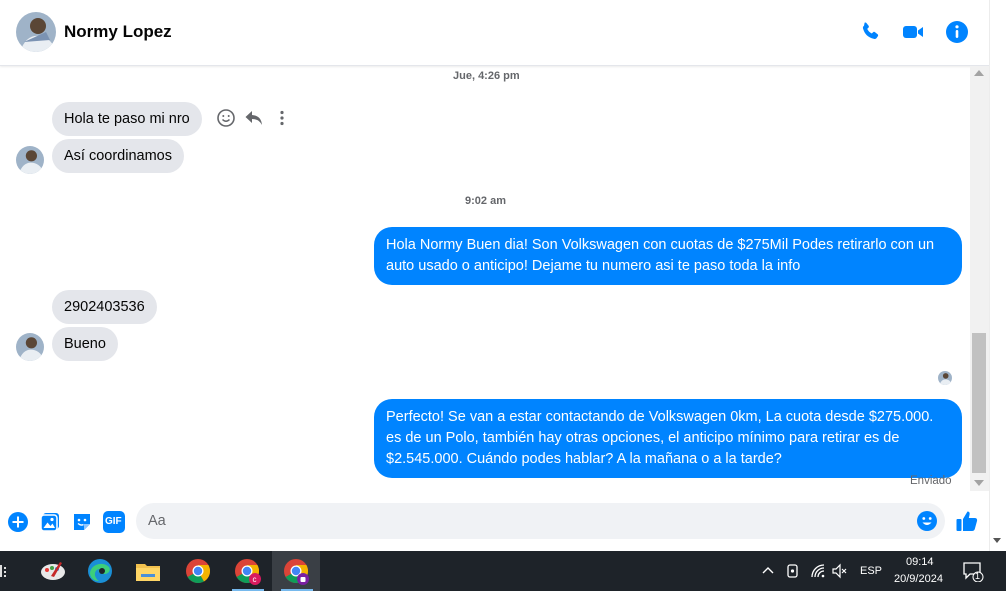  I want to click on clock-date: 20/9/2024, so click(918, 579).